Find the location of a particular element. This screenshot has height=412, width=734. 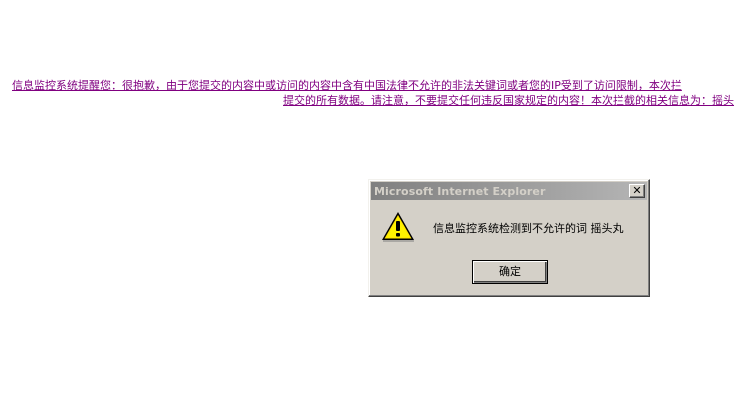

close-button: ✕ is located at coordinates (637, 191).